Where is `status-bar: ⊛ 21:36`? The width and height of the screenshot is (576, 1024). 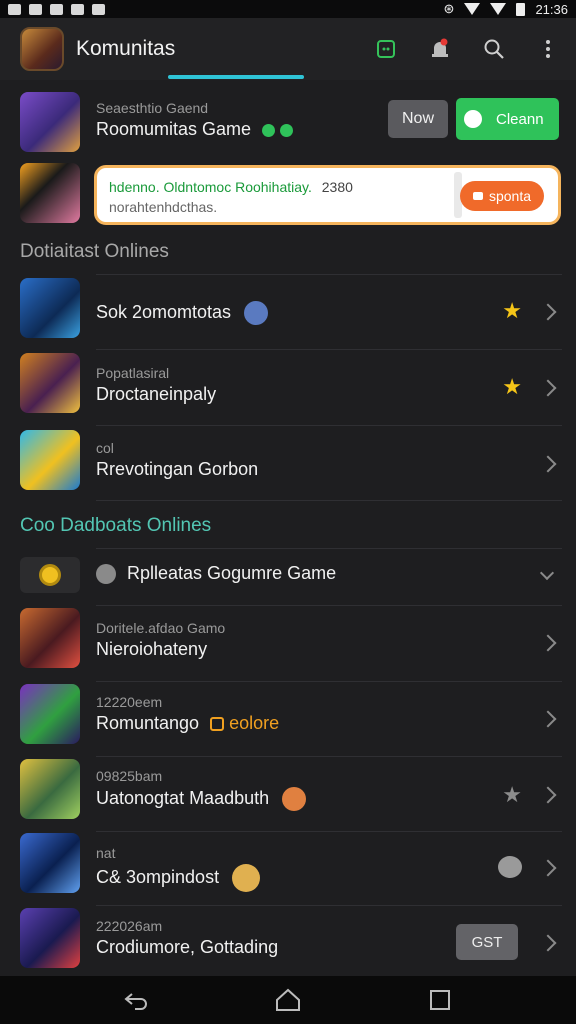
status-bar: ⊛ 21:36 is located at coordinates (288, 9).